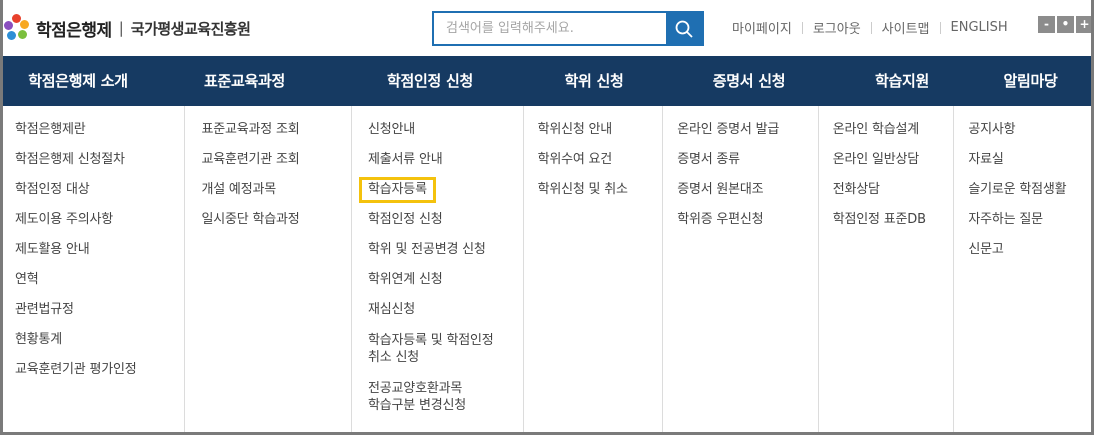 The height and width of the screenshot is (435, 1094). What do you see at coordinates (276, 160) in the screenshot?
I see `menu-link: 교육훈련기관 조회` at bounding box center [276, 160].